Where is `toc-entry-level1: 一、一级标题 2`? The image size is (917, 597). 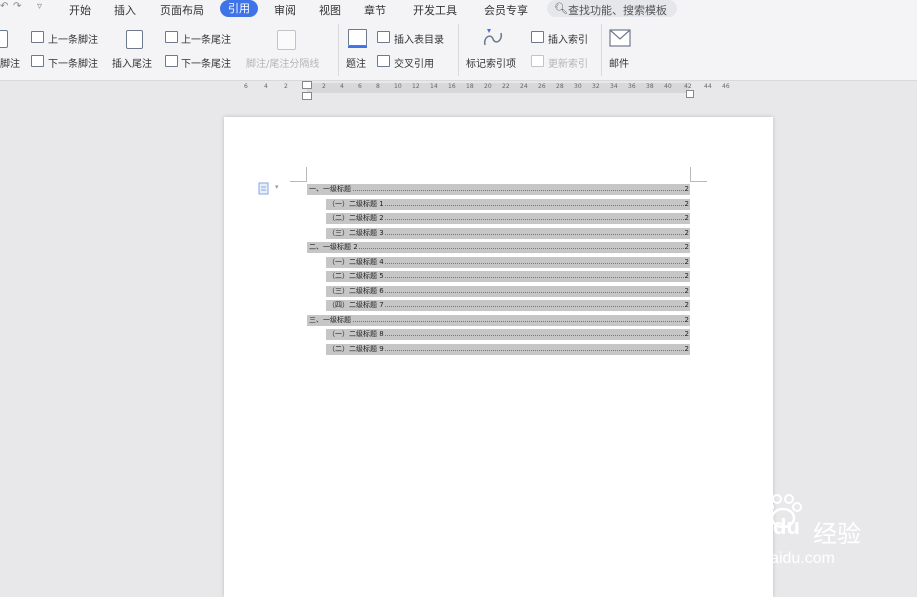
toc-entry-level1: 一、一级标题 2 is located at coordinates (498, 189).